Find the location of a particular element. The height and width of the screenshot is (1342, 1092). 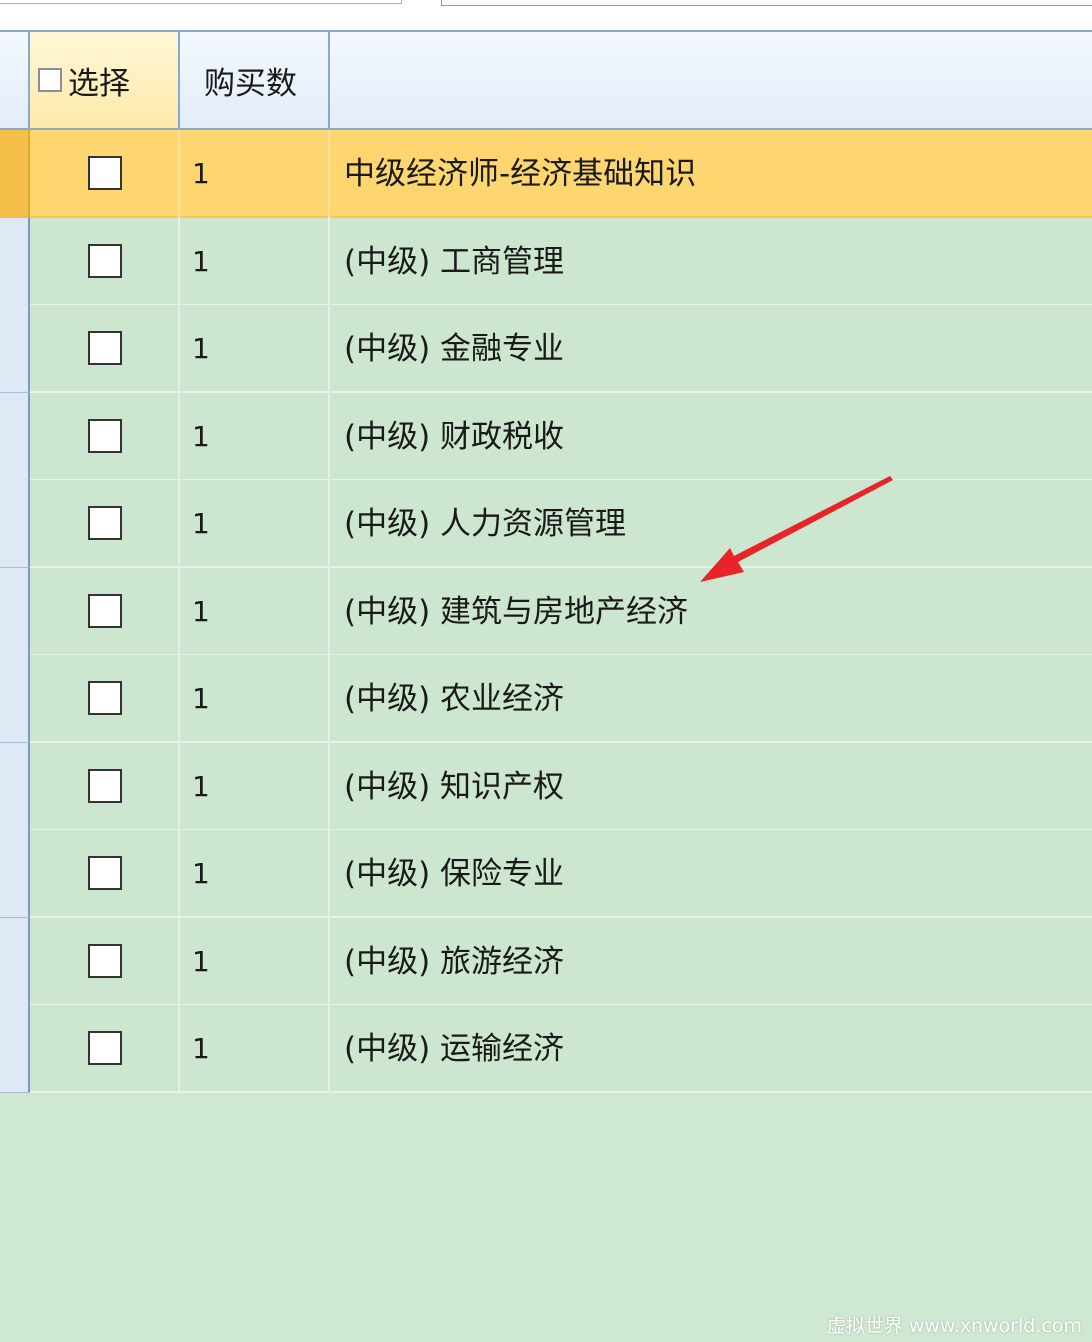

course-name-cell: (中级) 农业经济 is located at coordinates (454, 699).